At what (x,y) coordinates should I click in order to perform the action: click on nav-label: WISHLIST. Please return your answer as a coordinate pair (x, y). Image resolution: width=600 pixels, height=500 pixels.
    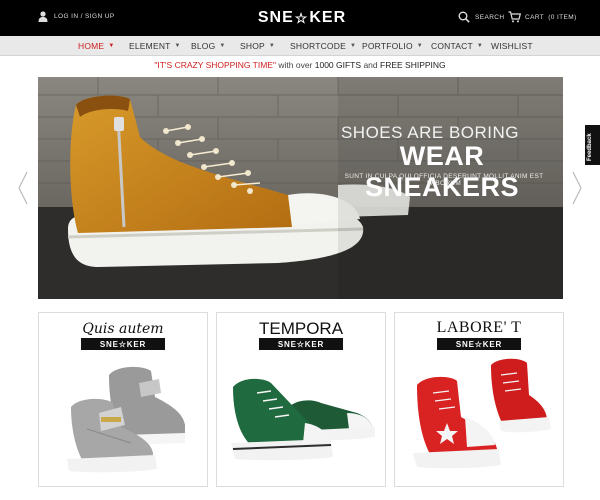
    Looking at the image, I should click on (512, 46).